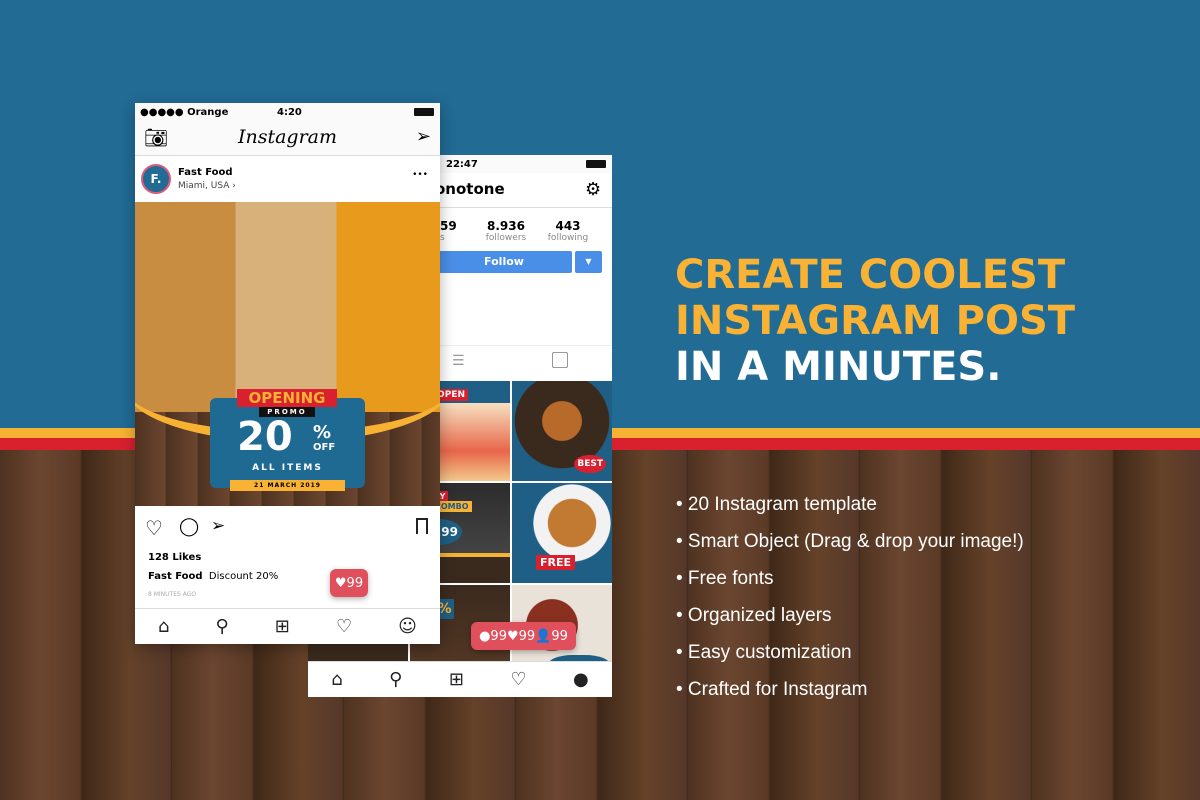  What do you see at coordinates (448, 226) in the screenshot?
I see `posts-count: 59` at bounding box center [448, 226].